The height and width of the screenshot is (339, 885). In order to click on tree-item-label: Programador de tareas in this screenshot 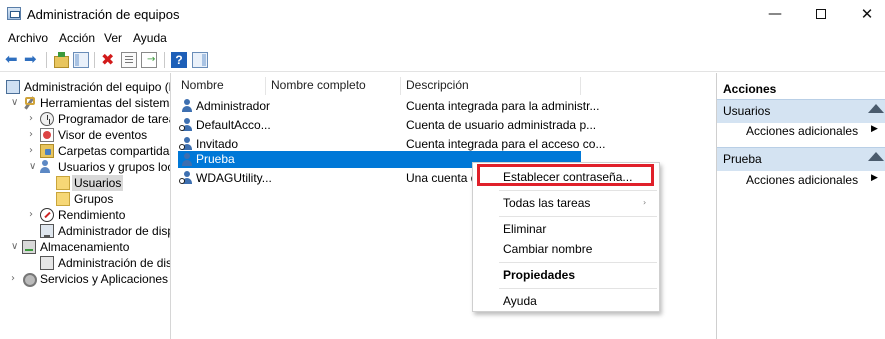, I will do `click(114, 119)`.